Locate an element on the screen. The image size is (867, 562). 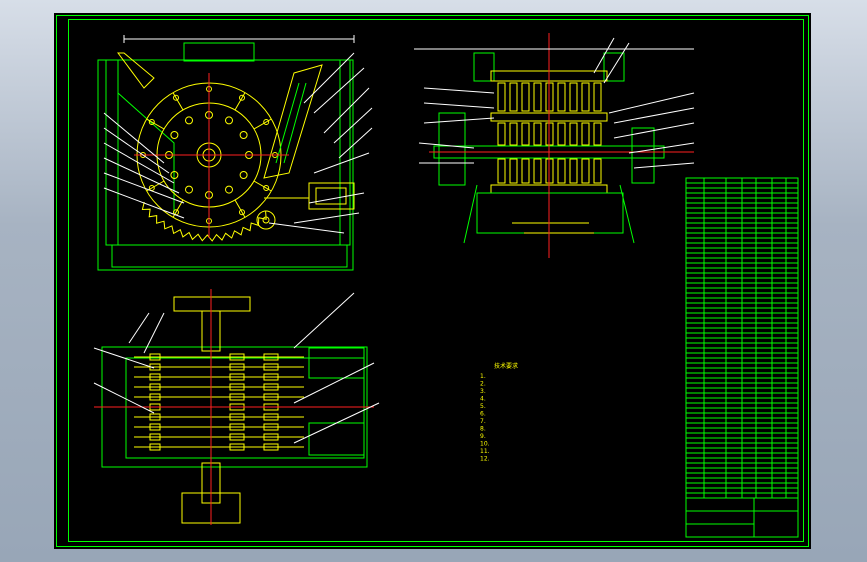
note-line: 12. is located at coordinates (485, 459).